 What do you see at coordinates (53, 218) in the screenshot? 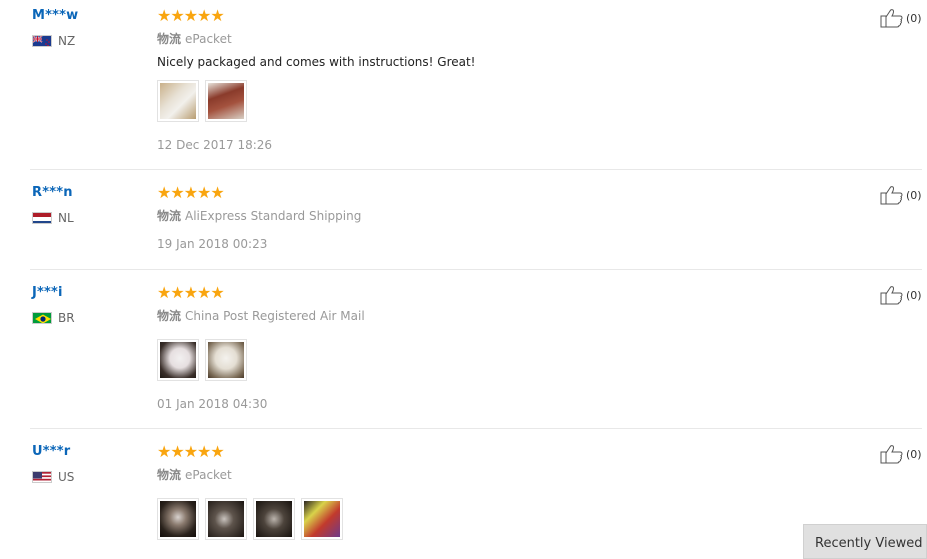
I see `reviewer-country: NL` at bounding box center [53, 218].